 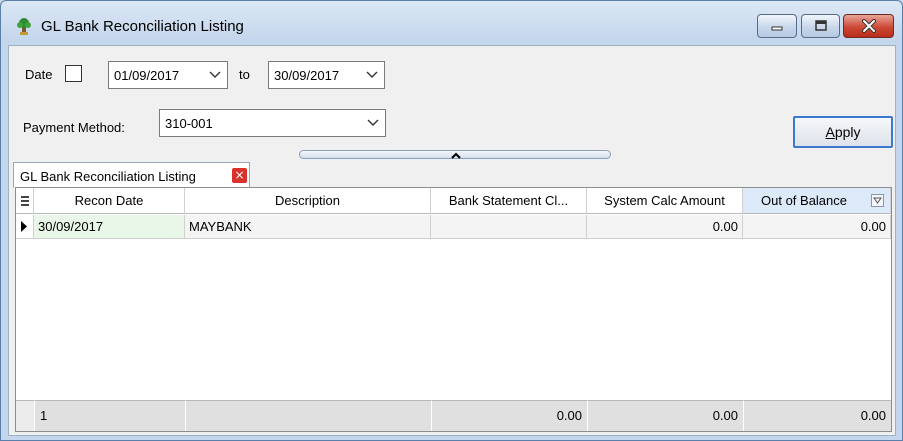 What do you see at coordinates (108, 176) in the screenshot?
I see `tab-label: GL Bank Reconciliation Listing` at bounding box center [108, 176].